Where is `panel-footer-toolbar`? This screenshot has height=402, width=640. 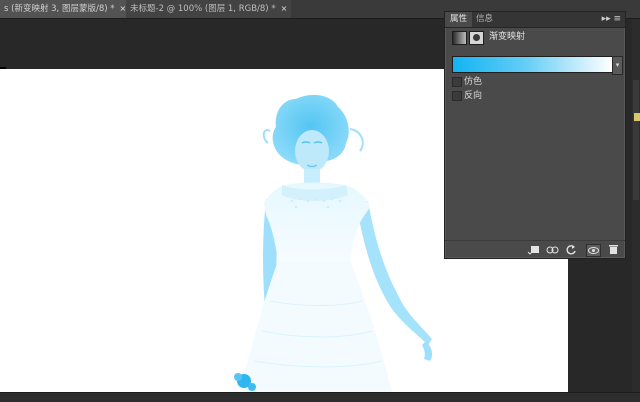
panel-footer-toolbar is located at coordinates (535, 249).